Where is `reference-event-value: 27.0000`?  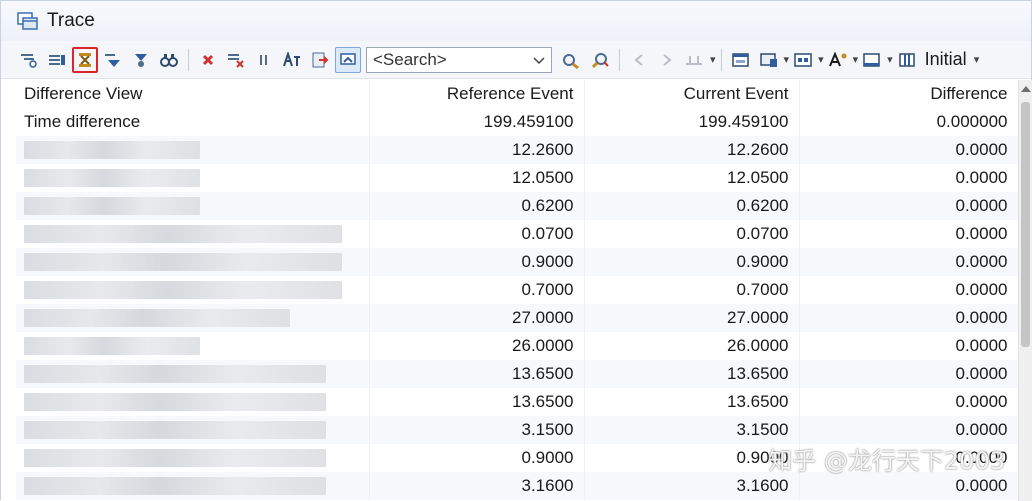
reference-event-value: 27.0000 is located at coordinates (477, 318).